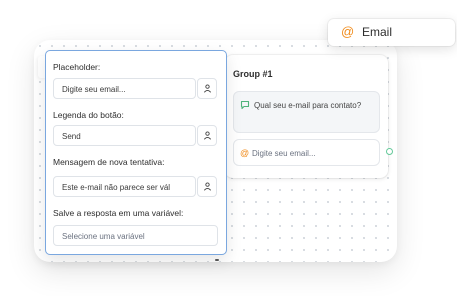 This screenshot has height=296, width=457. I want to click on placeholder-label: Placeholder:, so click(77, 67).